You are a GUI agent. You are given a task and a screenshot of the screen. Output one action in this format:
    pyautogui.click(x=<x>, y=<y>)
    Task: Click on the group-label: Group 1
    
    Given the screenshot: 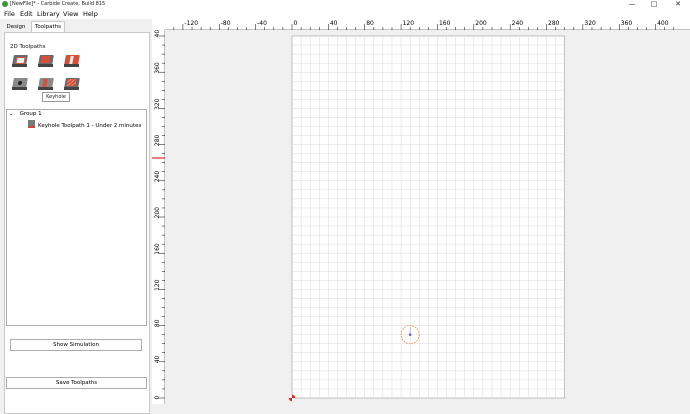 What is the action you would take?
    pyautogui.click(x=30, y=114)
    